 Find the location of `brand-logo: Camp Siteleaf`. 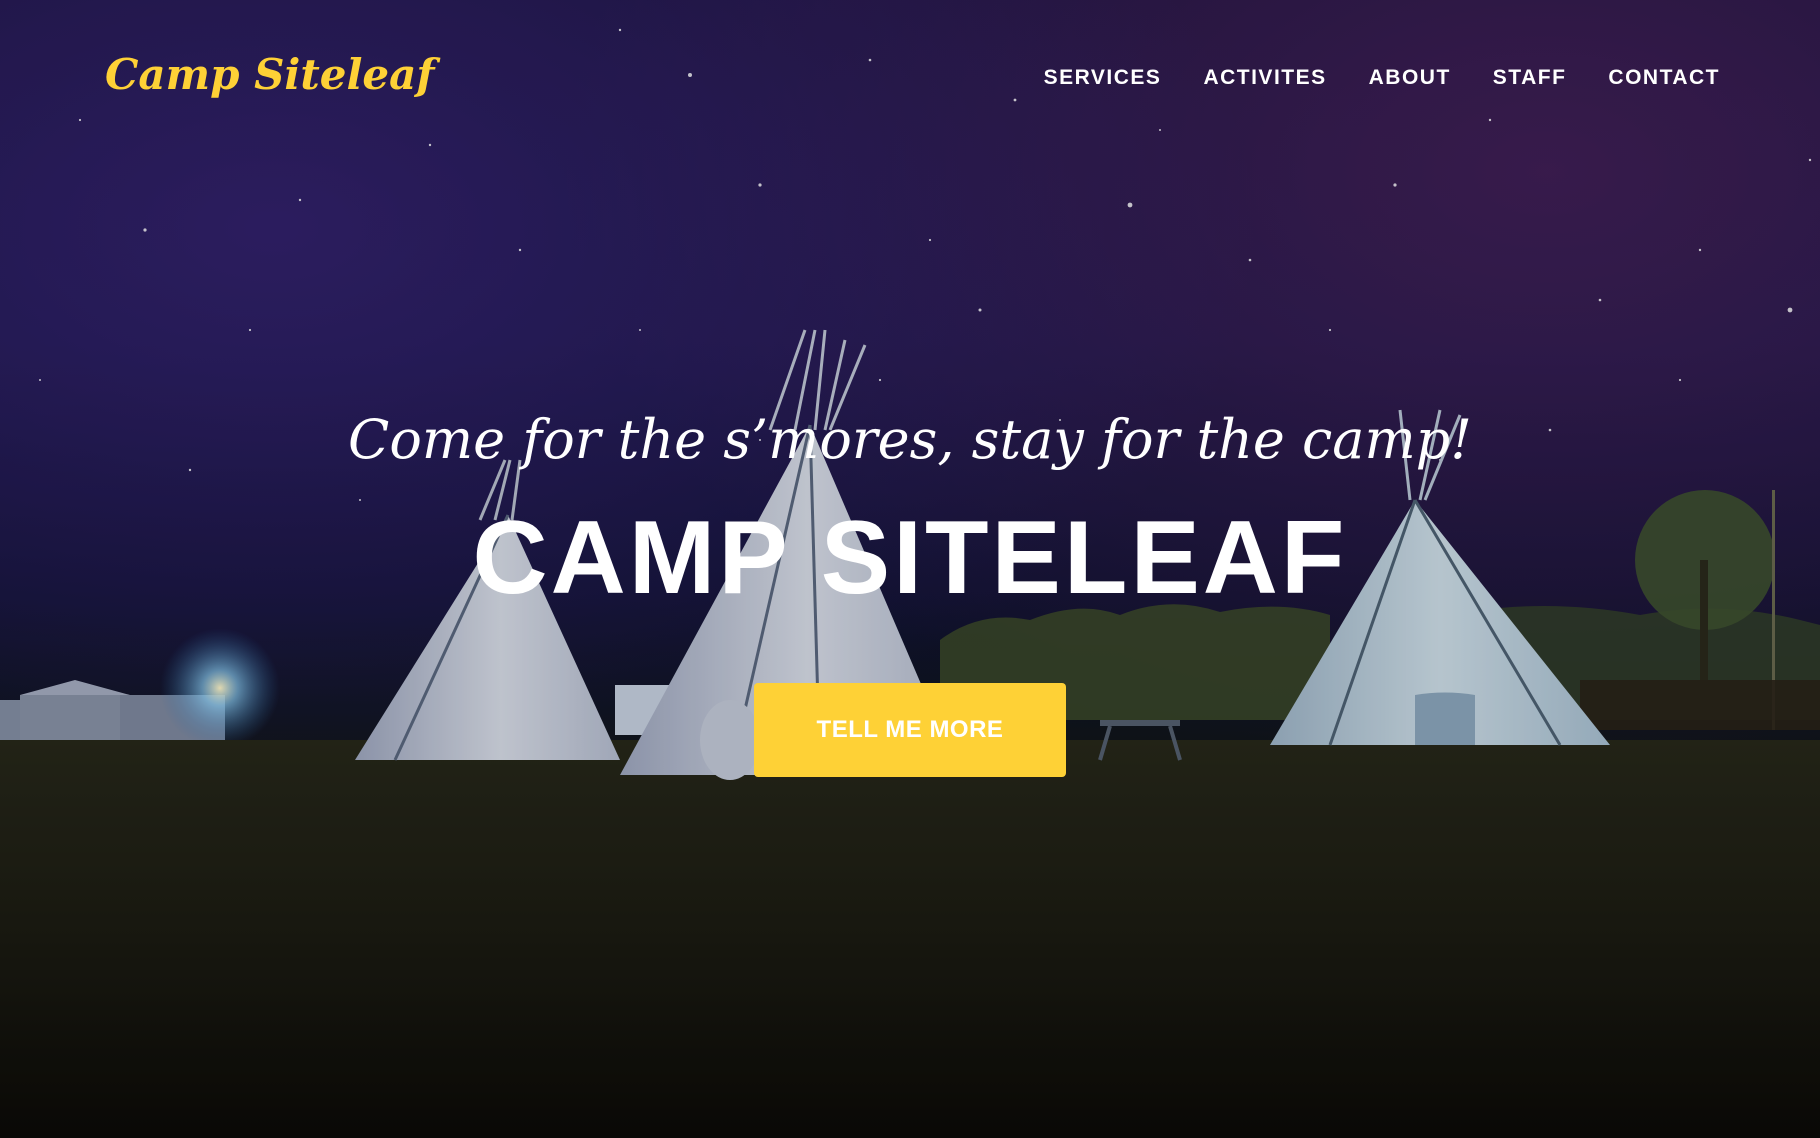

brand-logo: Camp Siteleaf is located at coordinates (269, 74).